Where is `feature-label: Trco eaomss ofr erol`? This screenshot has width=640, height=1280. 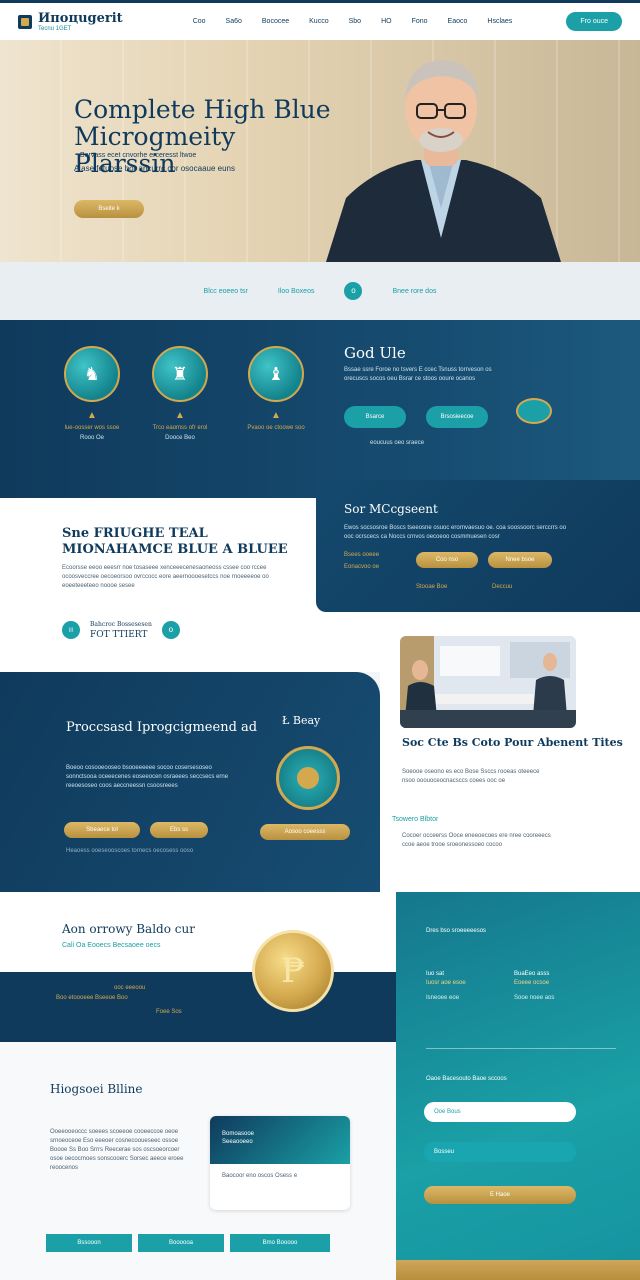
feature-label: Trco eaomss ofr erol is located at coordinates (180, 428).